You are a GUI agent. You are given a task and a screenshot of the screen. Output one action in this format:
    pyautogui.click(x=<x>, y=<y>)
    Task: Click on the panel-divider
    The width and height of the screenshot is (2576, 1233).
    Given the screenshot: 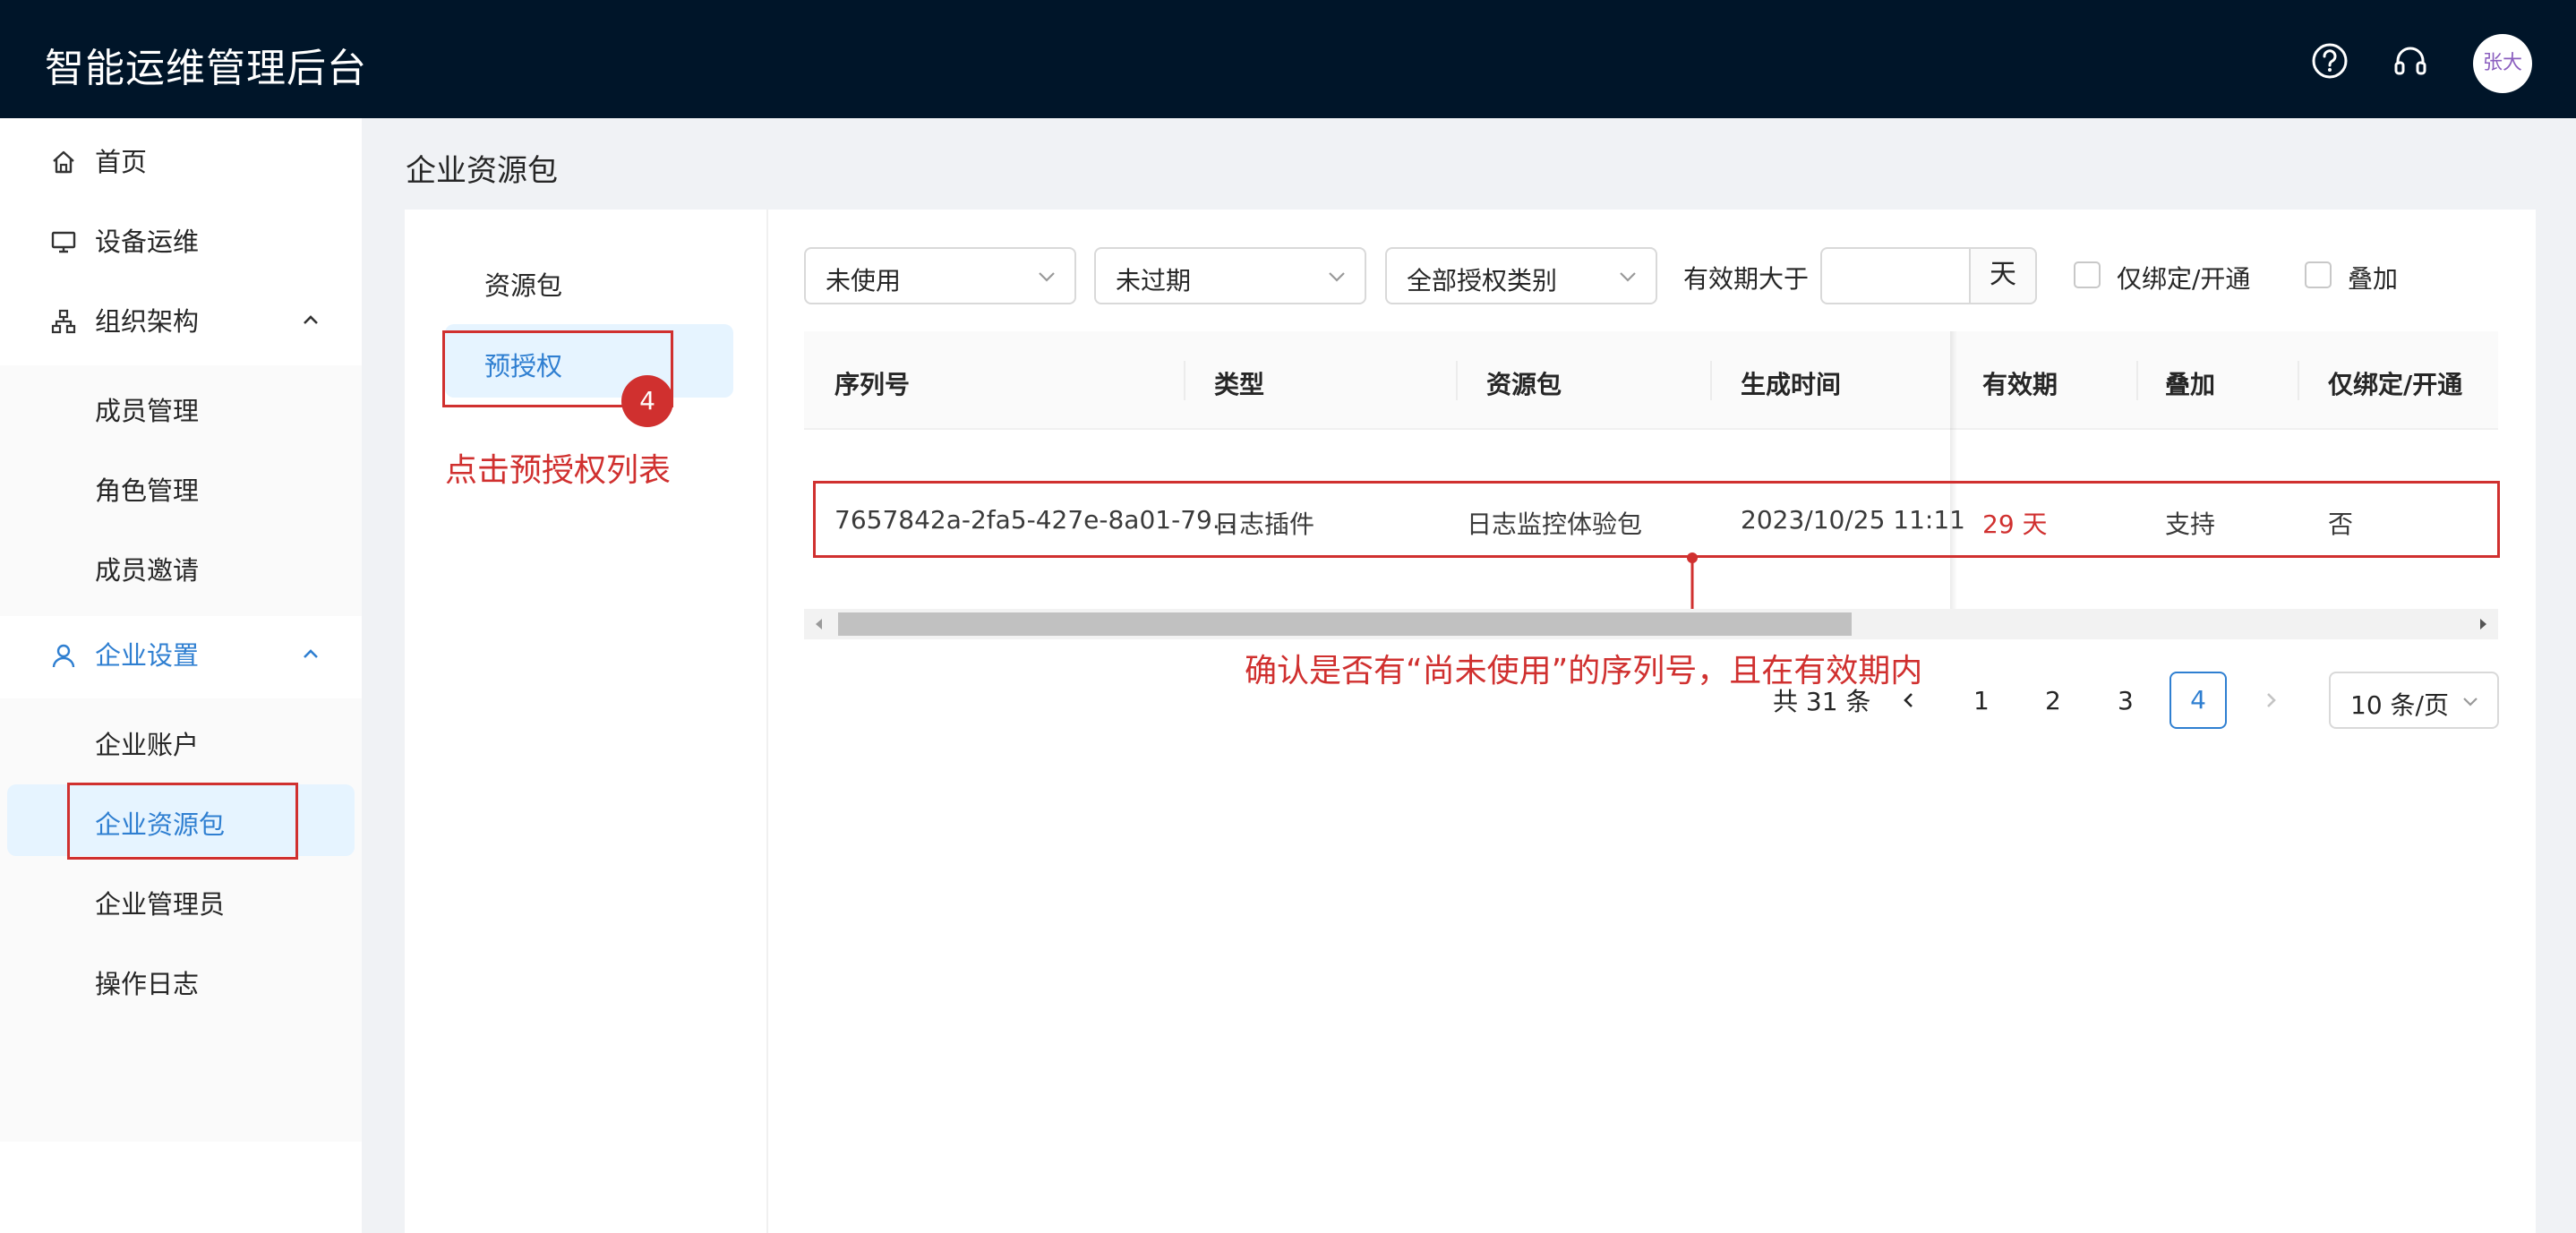 What is the action you would take?
    pyautogui.click(x=767, y=722)
    